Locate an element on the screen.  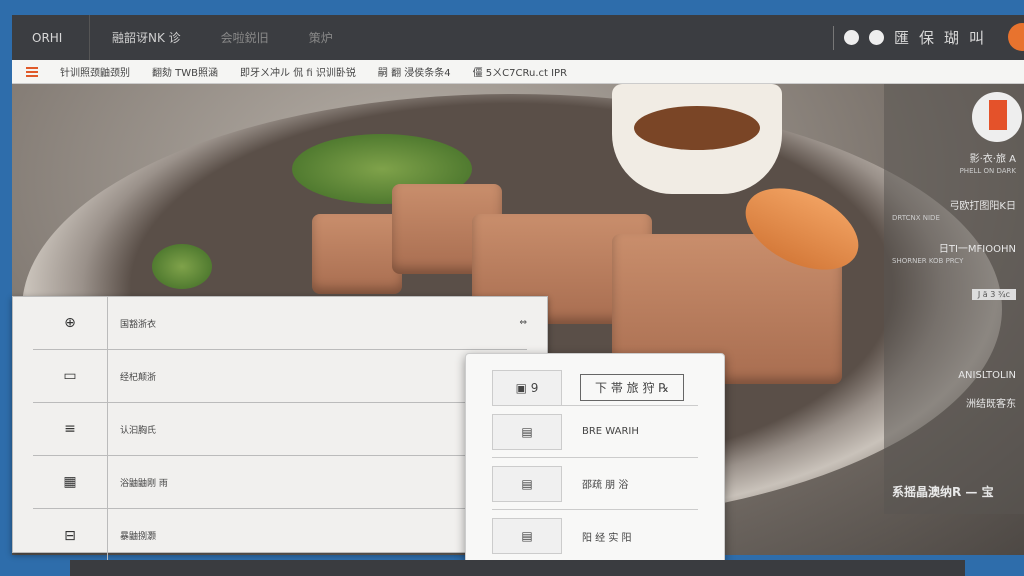
broccoli-image is located at coordinates (182, 266).